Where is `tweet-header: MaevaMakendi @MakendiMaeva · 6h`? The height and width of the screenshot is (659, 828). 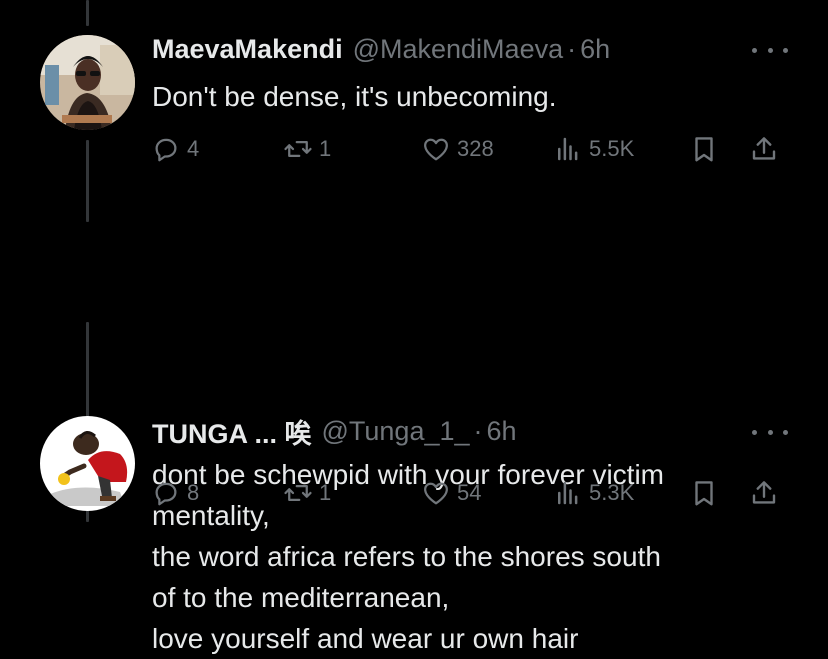 tweet-header: MaevaMakendi @MakendiMaeva · 6h is located at coordinates (381, 49).